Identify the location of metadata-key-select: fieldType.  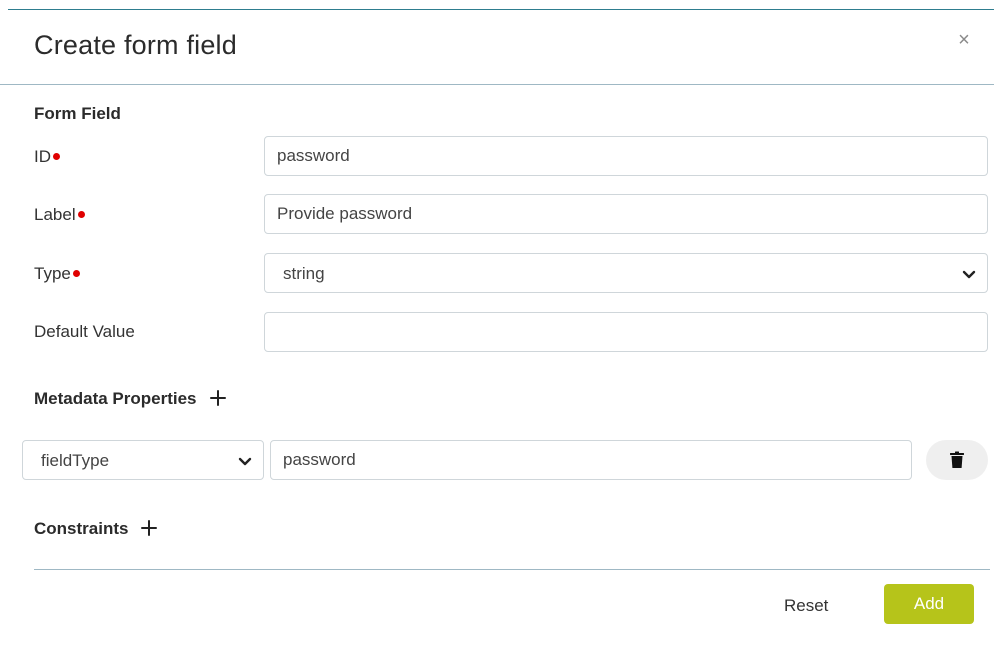
(143, 460).